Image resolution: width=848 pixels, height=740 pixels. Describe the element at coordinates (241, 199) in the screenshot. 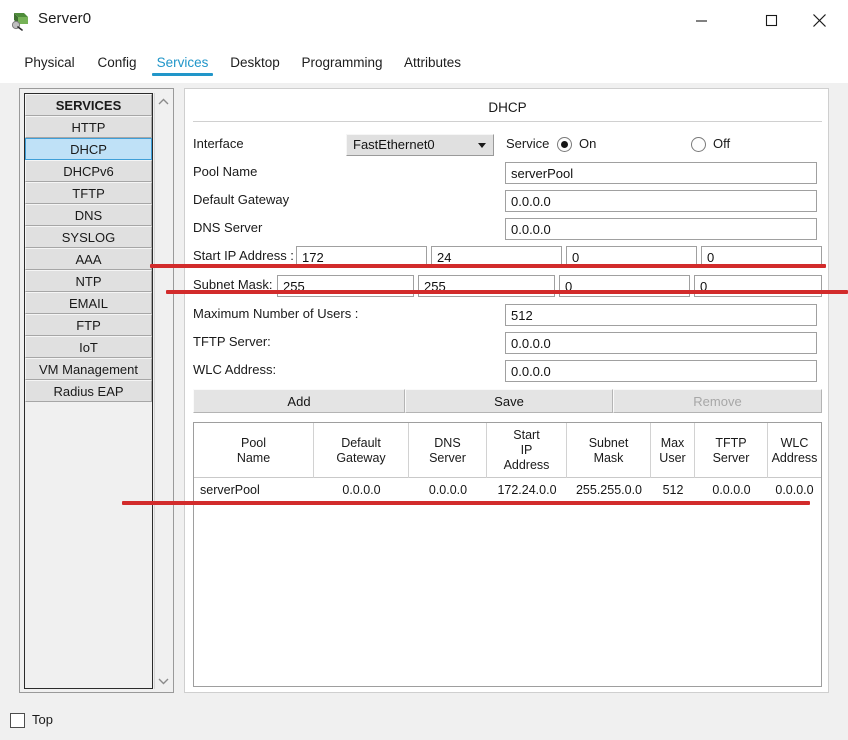

I see `default-gateway-label: Default Gateway` at that location.